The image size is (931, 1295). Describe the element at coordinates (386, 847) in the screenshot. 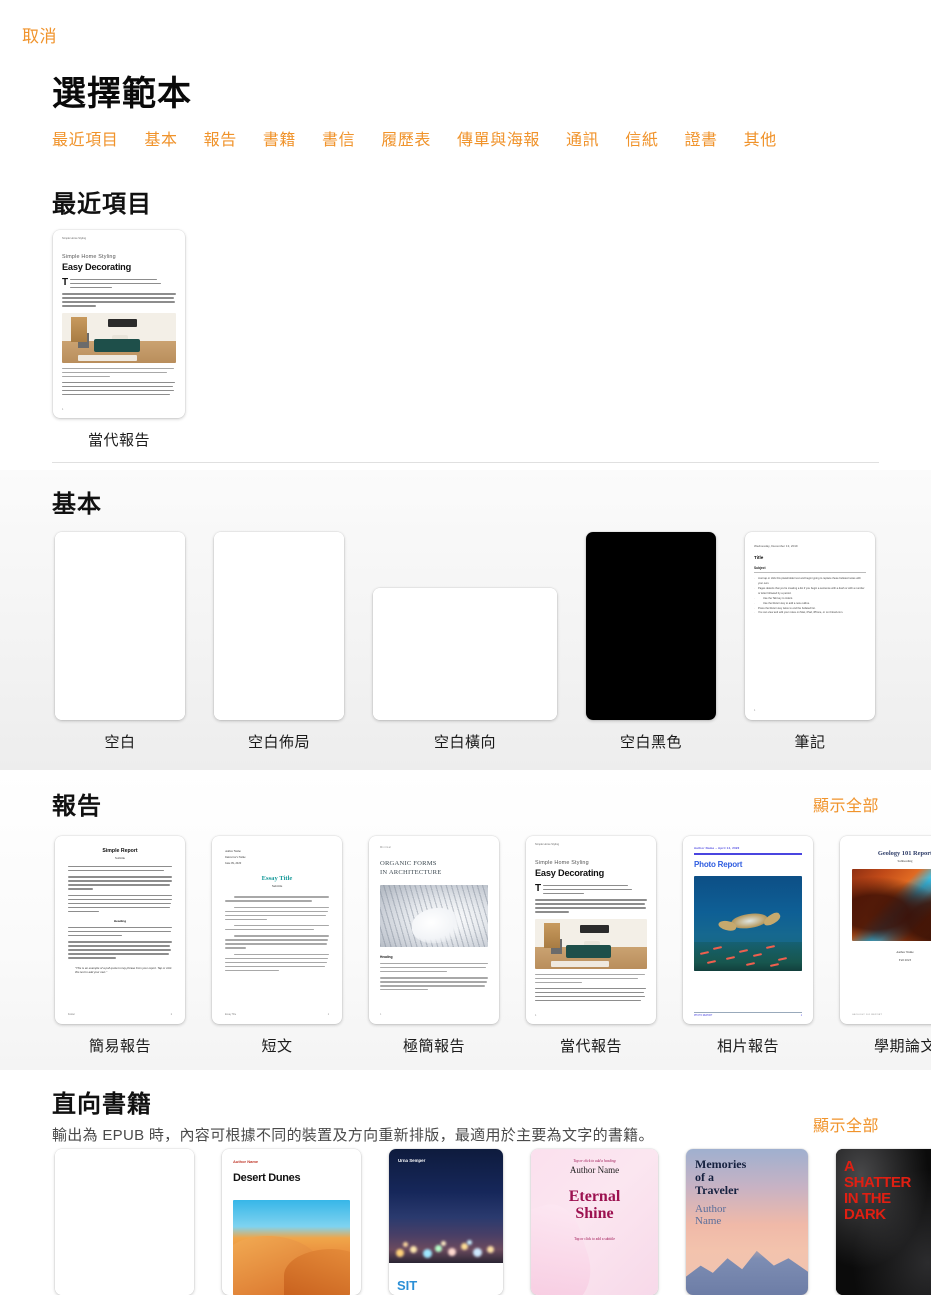

I see `thumb-kicker: Minimal` at that location.